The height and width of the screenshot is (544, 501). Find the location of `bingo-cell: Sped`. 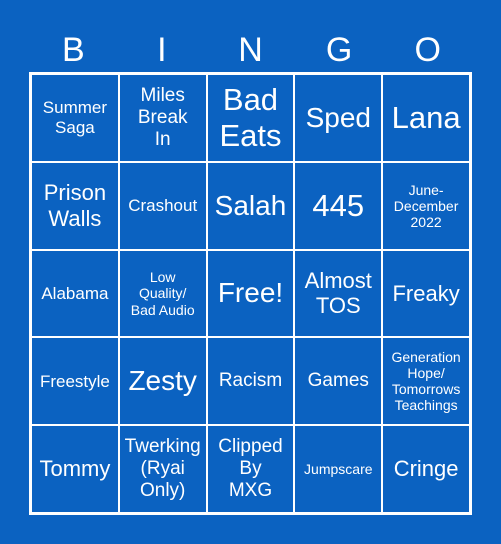

bingo-cell: Sped is located at coordinates (338, 118).